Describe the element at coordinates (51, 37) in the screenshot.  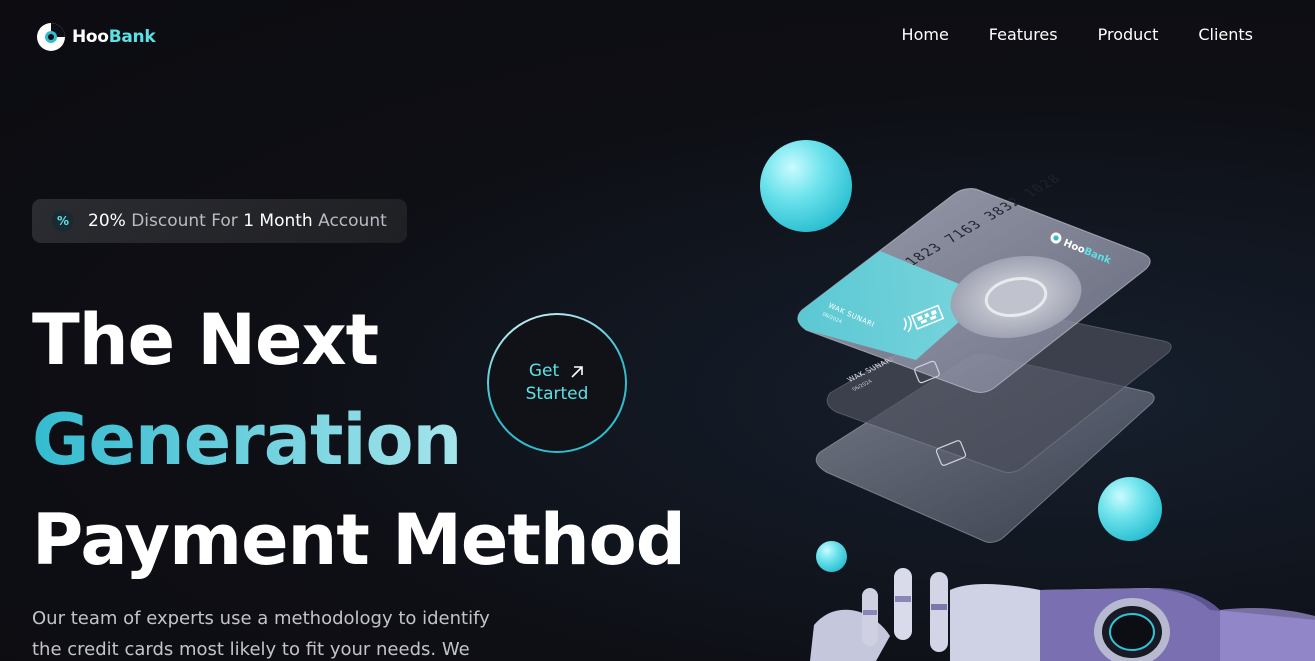
I see `logo-icon` at that location.